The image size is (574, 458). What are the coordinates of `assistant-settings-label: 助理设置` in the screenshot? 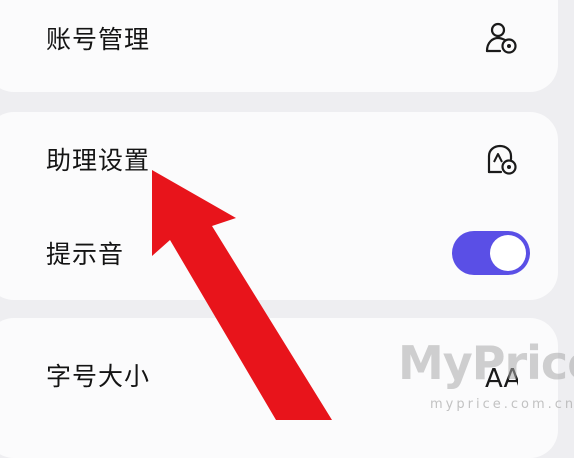 It's located at (98, 160).